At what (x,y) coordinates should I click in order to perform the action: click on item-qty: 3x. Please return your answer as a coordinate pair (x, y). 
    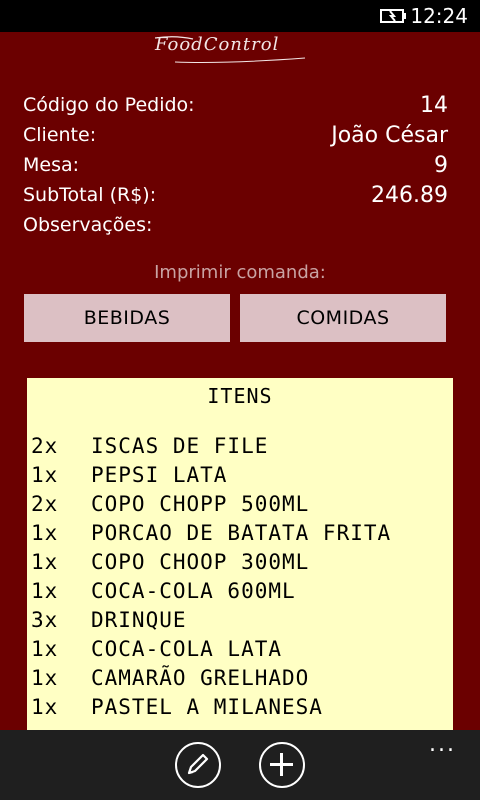
    Looking at the image, I should click on (45, 620).